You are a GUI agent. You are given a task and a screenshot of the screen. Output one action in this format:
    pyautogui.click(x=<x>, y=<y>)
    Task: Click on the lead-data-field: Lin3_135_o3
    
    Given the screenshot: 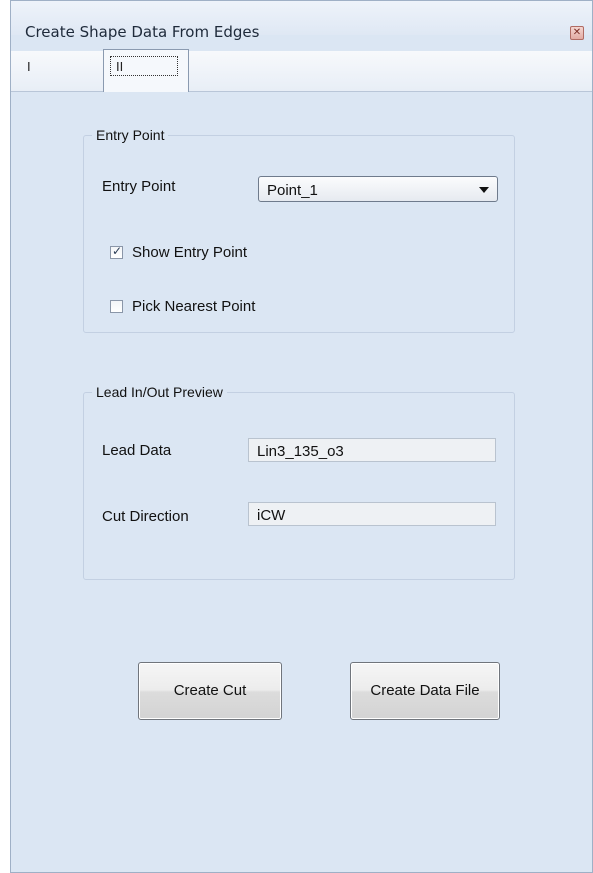 What is the action you would take?
    pyautogui.click(x=372, y=450)
    